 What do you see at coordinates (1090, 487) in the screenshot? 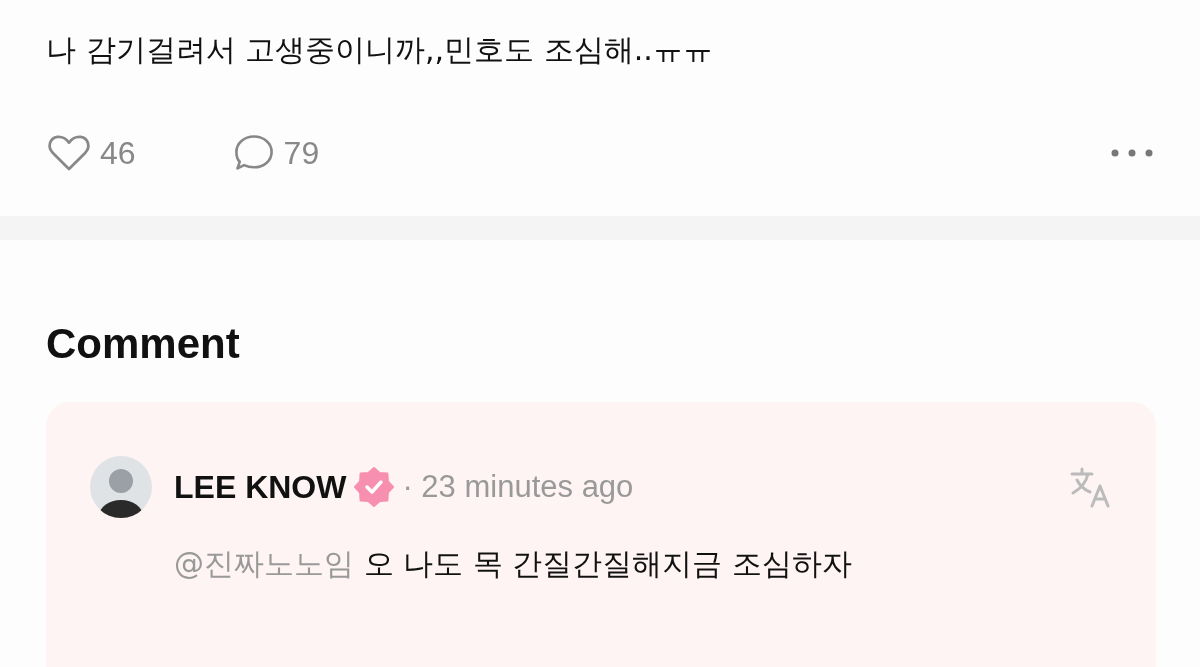
I see `translate-icon` at bounding box center [1090, 487].